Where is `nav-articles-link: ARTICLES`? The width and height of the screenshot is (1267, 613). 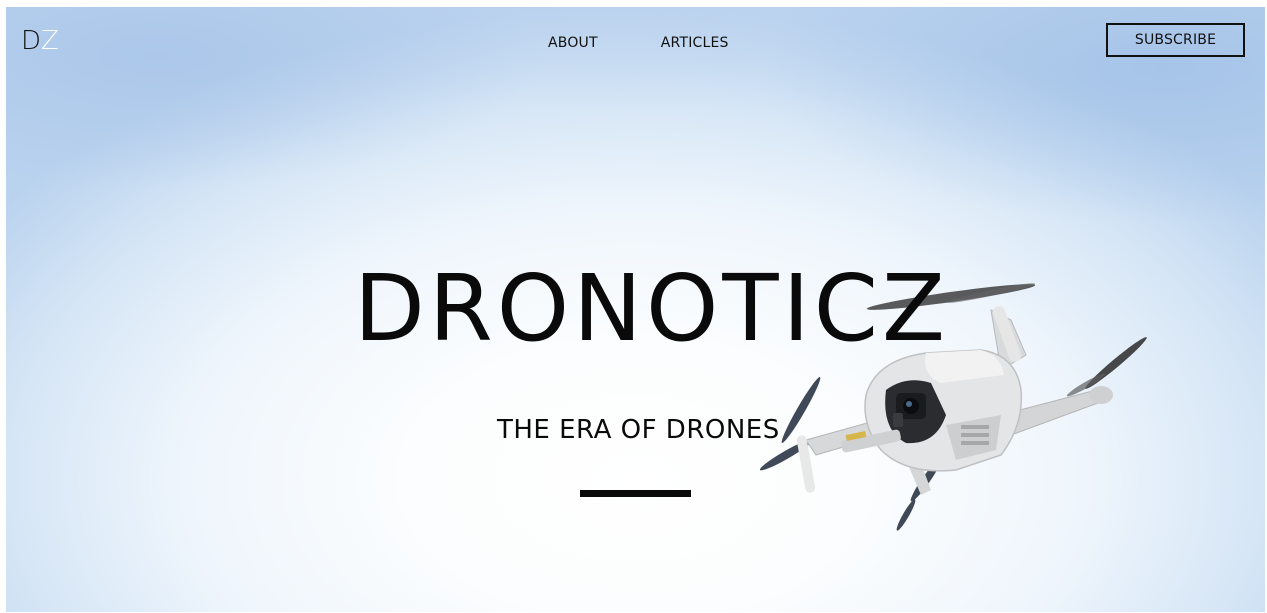
nav-articles-link: ARTICLES is located at coordinates (695, 43).